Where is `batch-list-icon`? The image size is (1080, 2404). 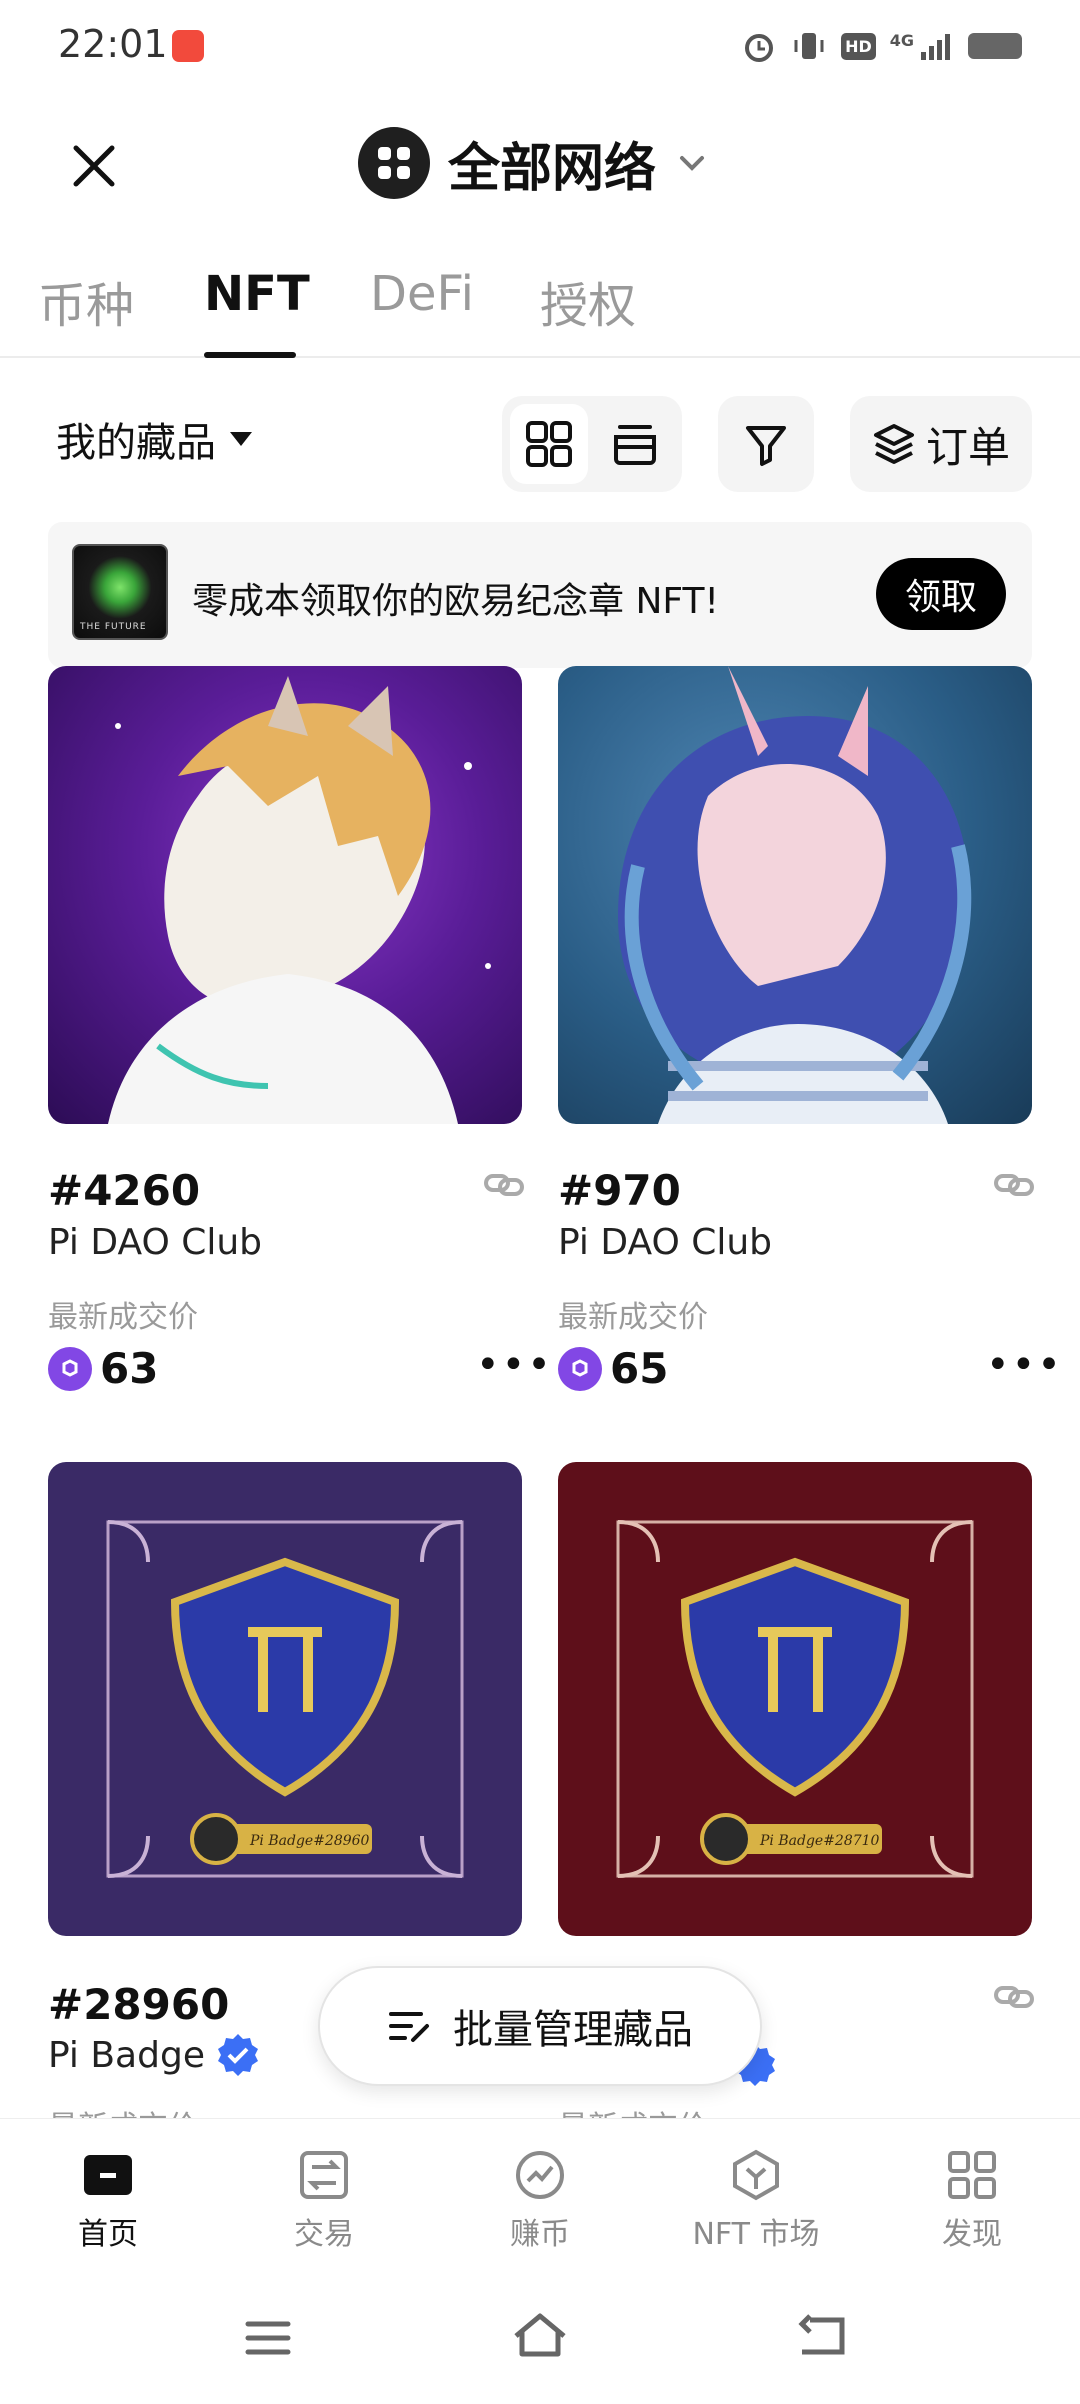 batch-list-icon is located at coordinates (409, 2027).